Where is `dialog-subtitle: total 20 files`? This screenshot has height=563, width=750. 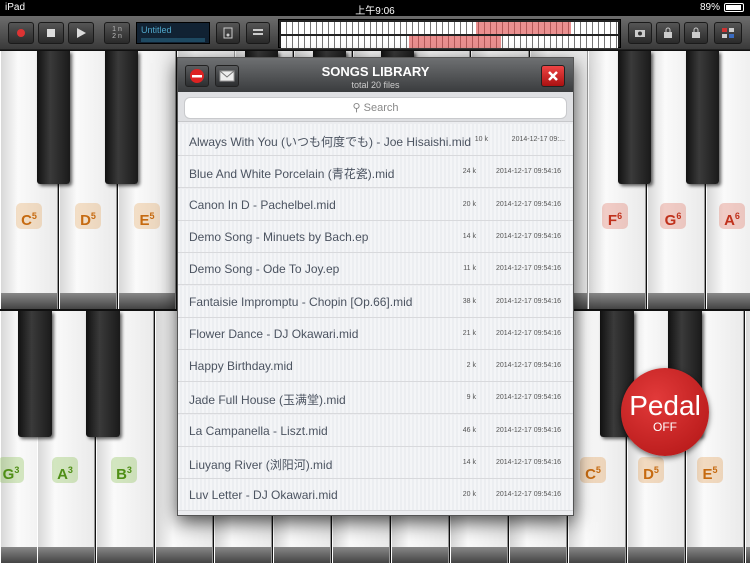
dialog-subtitle: total 20 files is located at coordinates (375, 85).